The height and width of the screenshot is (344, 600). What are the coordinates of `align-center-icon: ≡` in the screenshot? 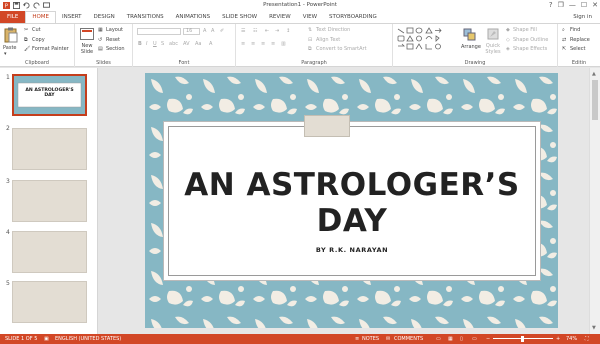 It's located at (253, 44).